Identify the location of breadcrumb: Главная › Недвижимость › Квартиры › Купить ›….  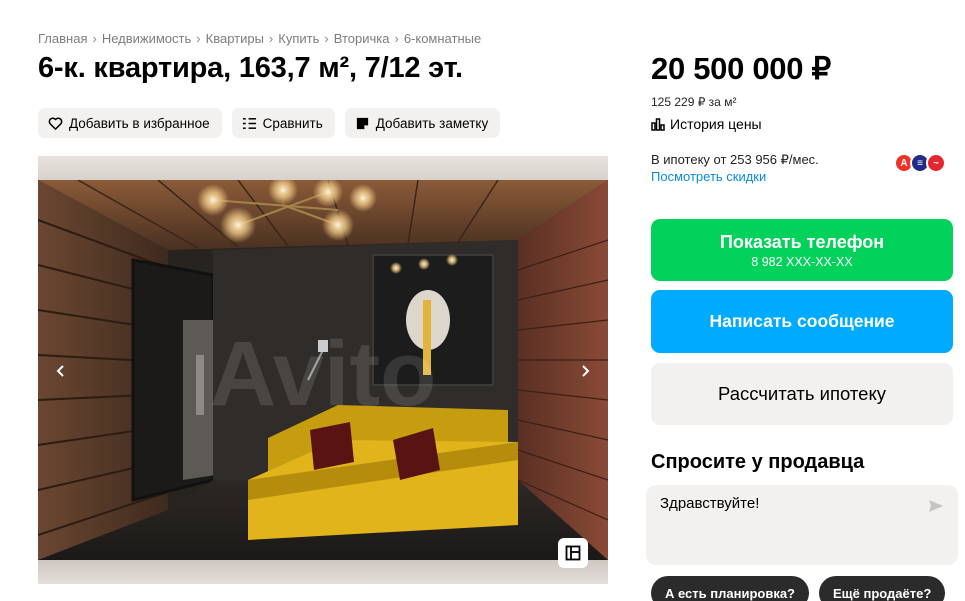
(259, 38).